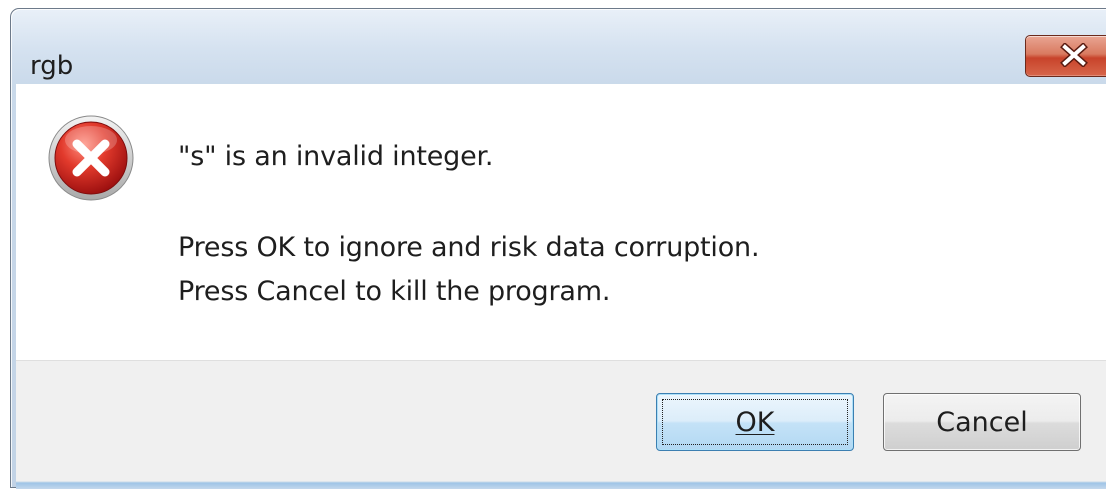  I want to click on title-bar: rgb, so click(558, 46).